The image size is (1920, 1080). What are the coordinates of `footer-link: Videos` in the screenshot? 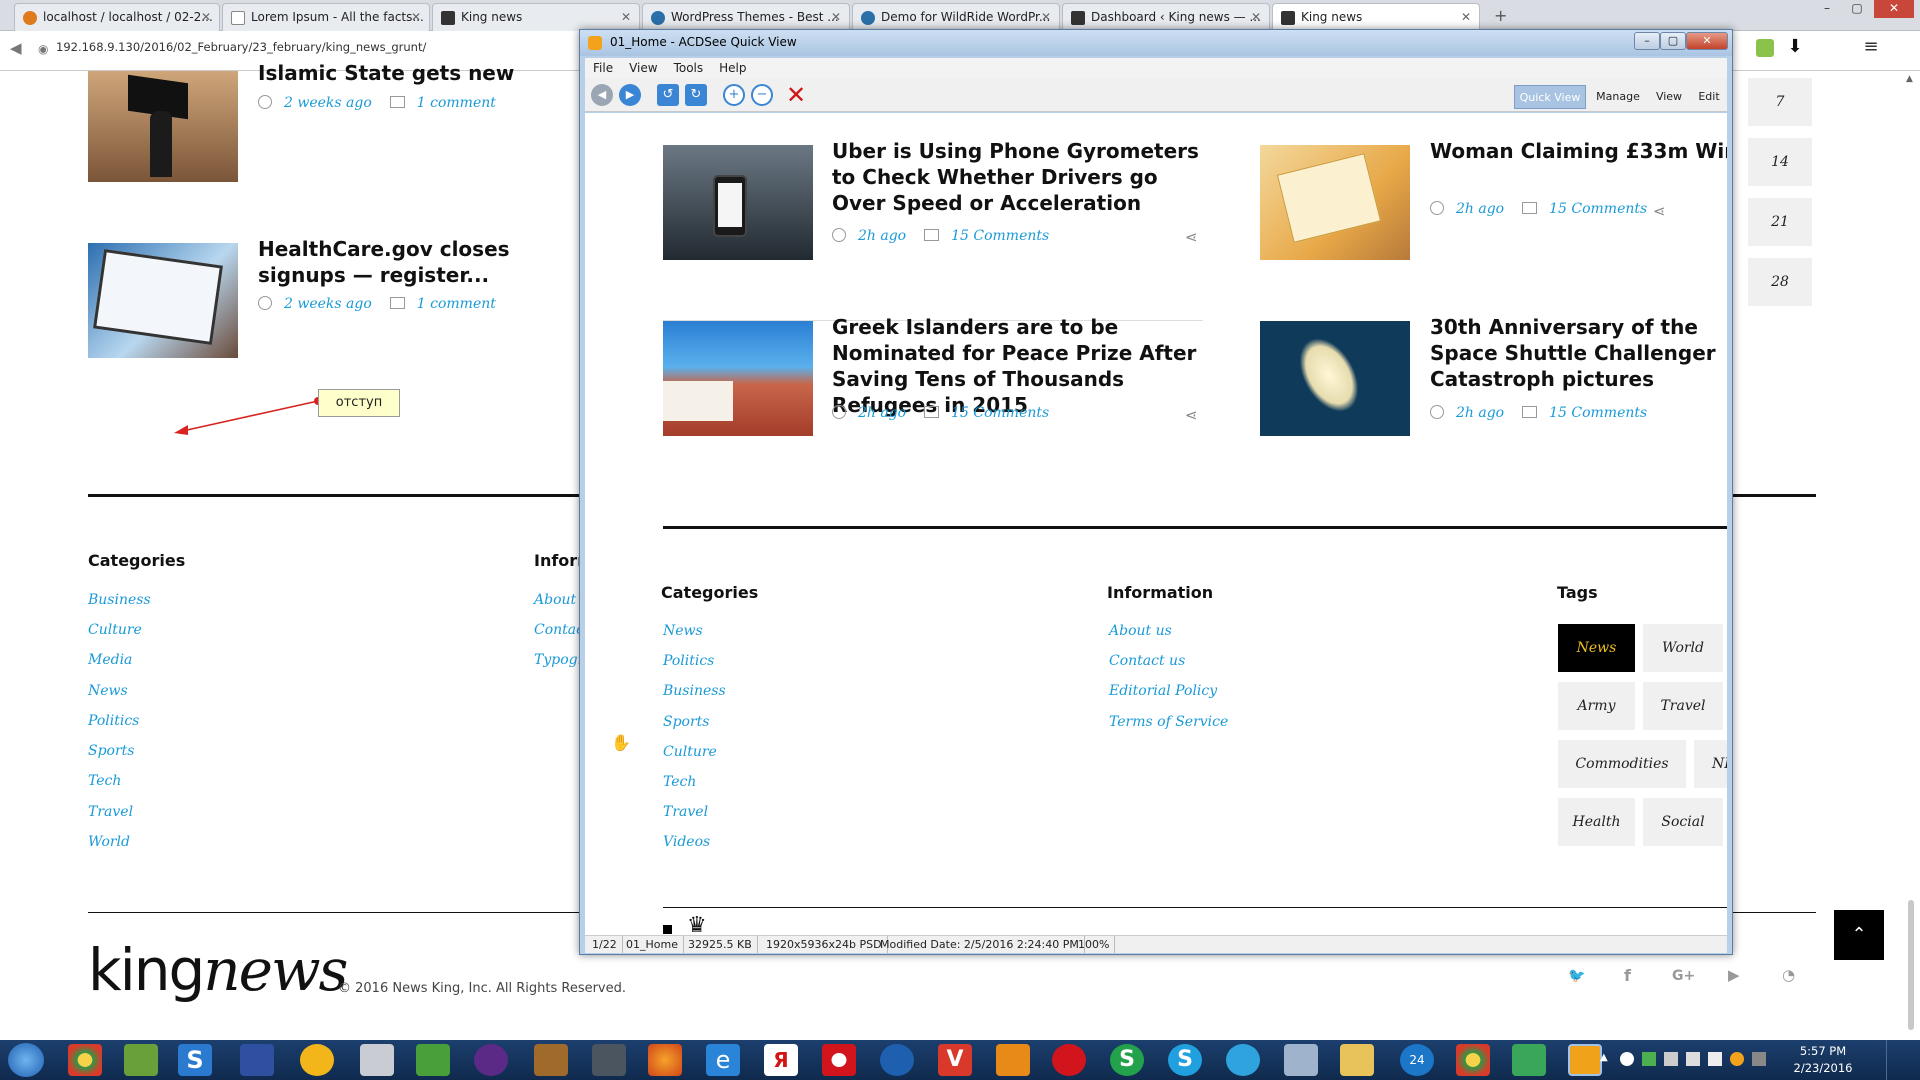 It's located at (686, 842).